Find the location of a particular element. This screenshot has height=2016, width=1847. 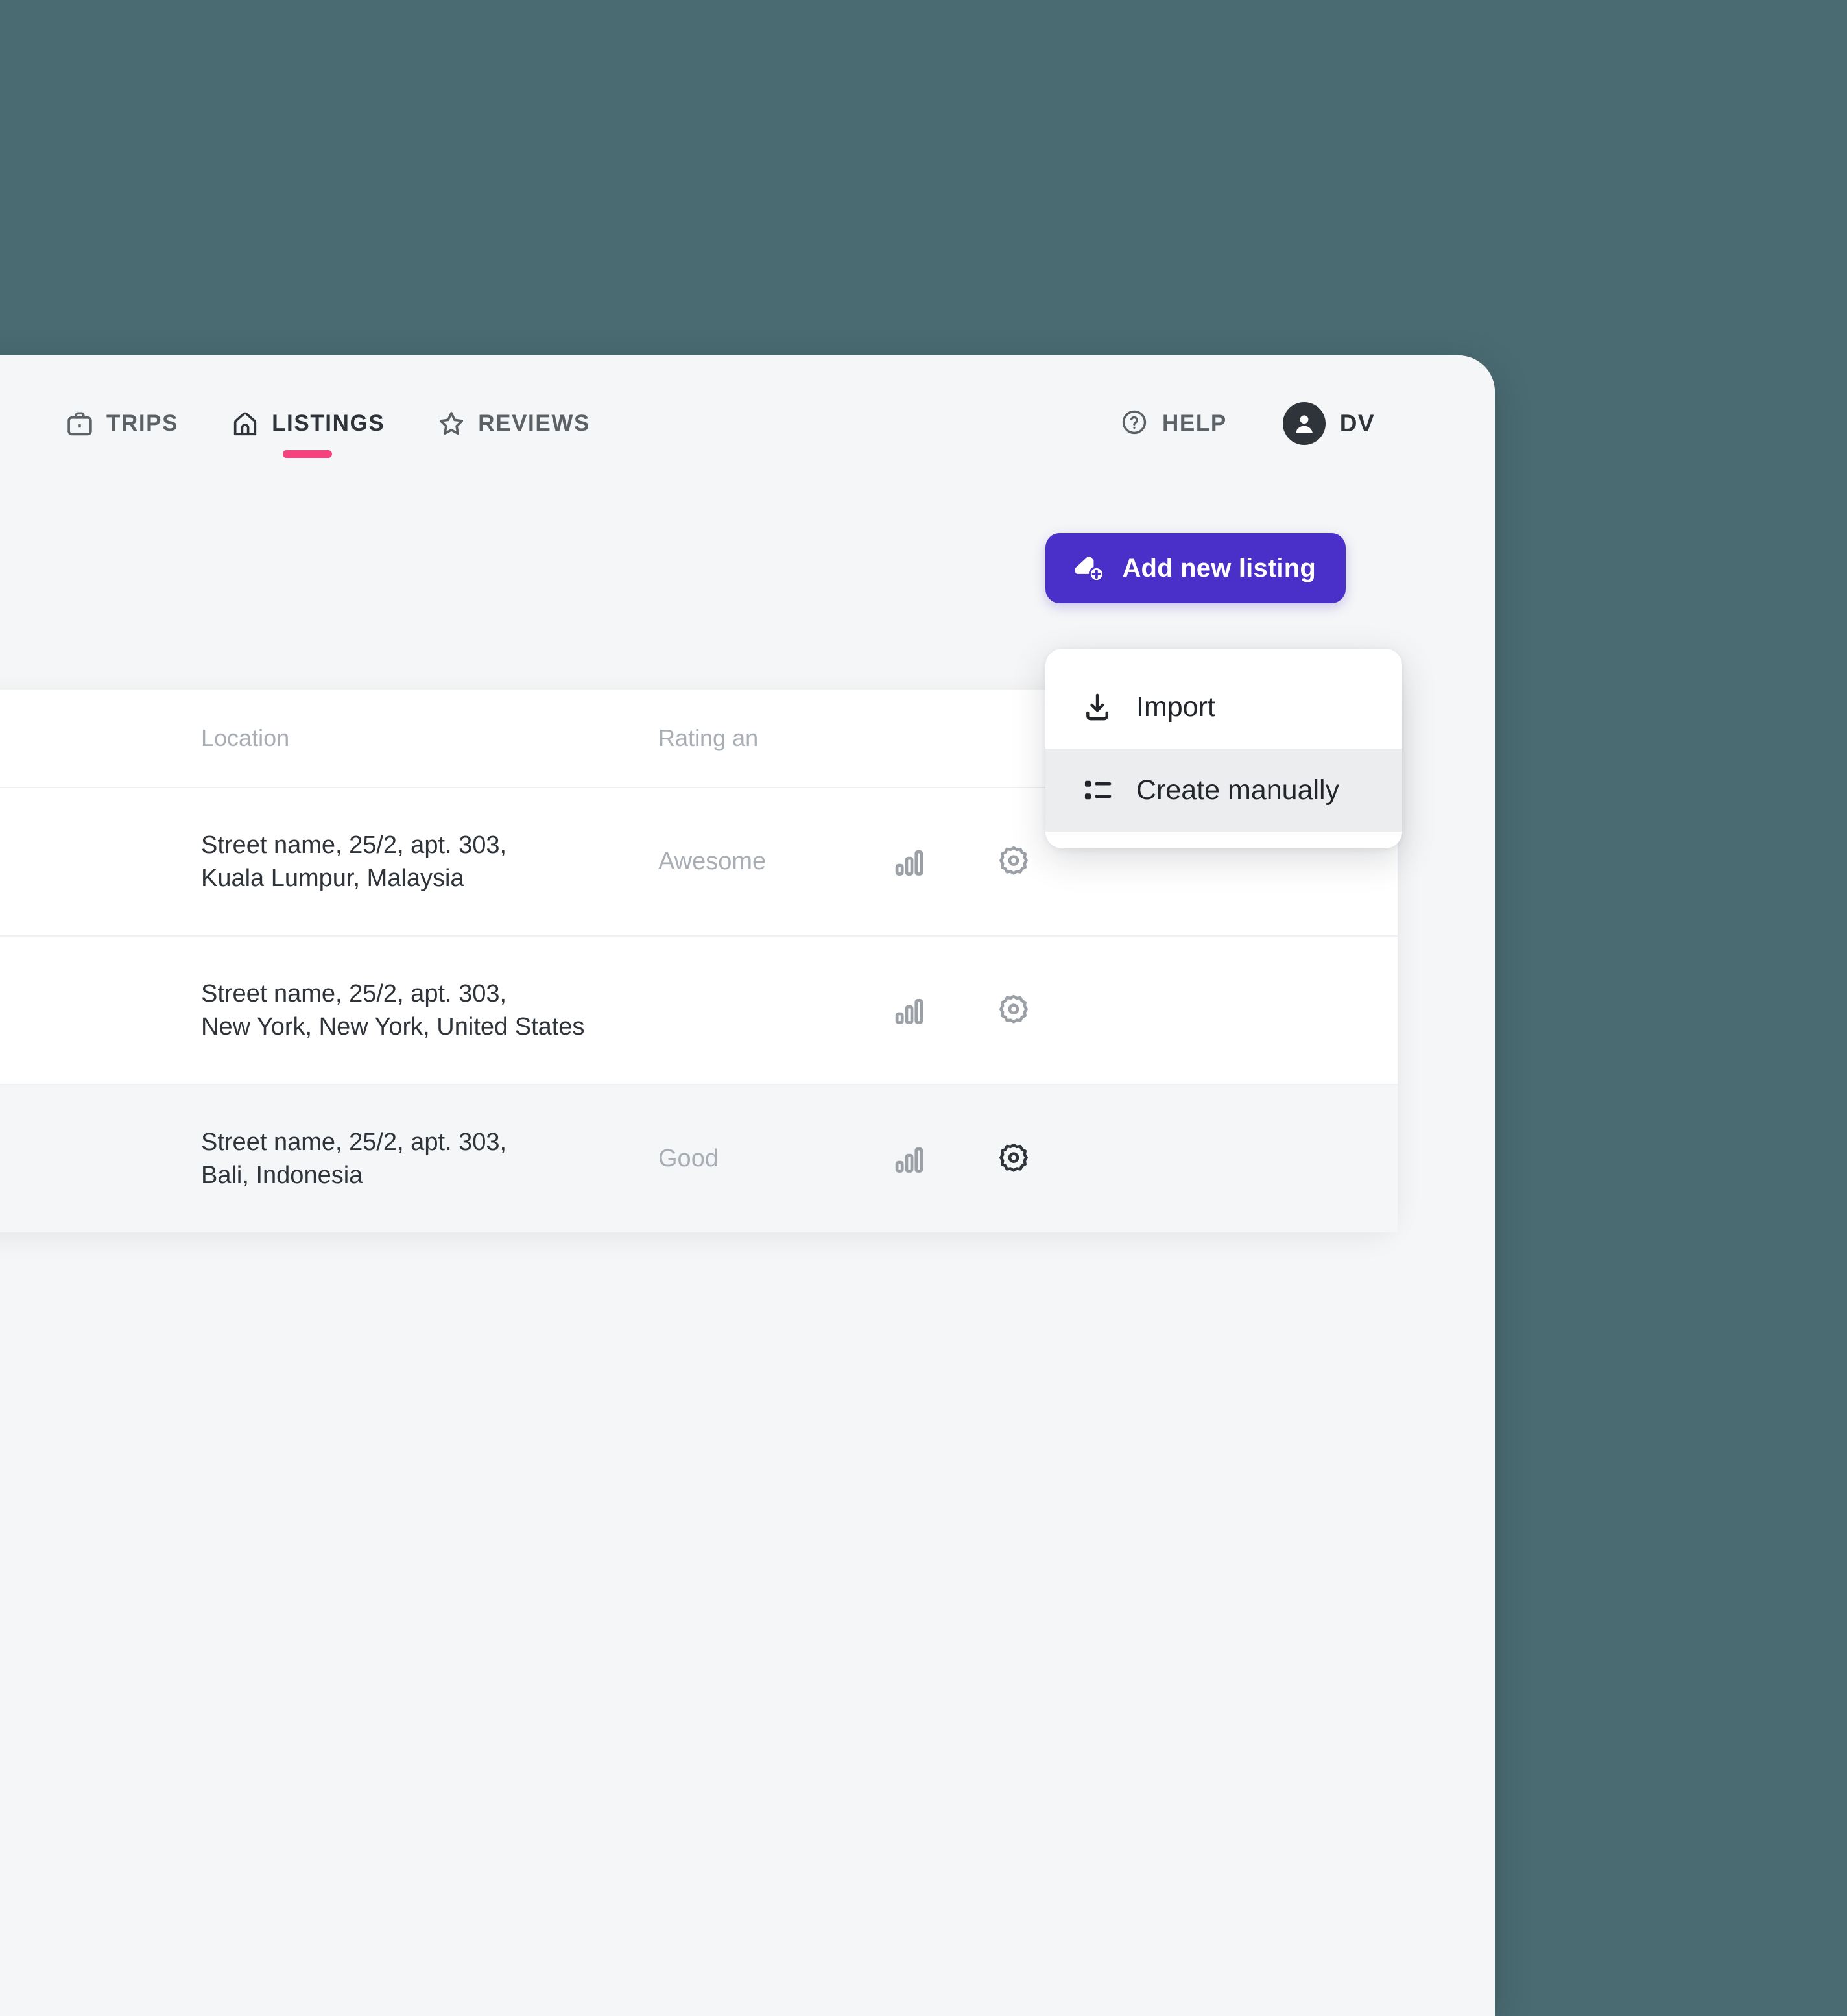

nav-item-trips-label: TRIPS is located at coordinates (142, 424).